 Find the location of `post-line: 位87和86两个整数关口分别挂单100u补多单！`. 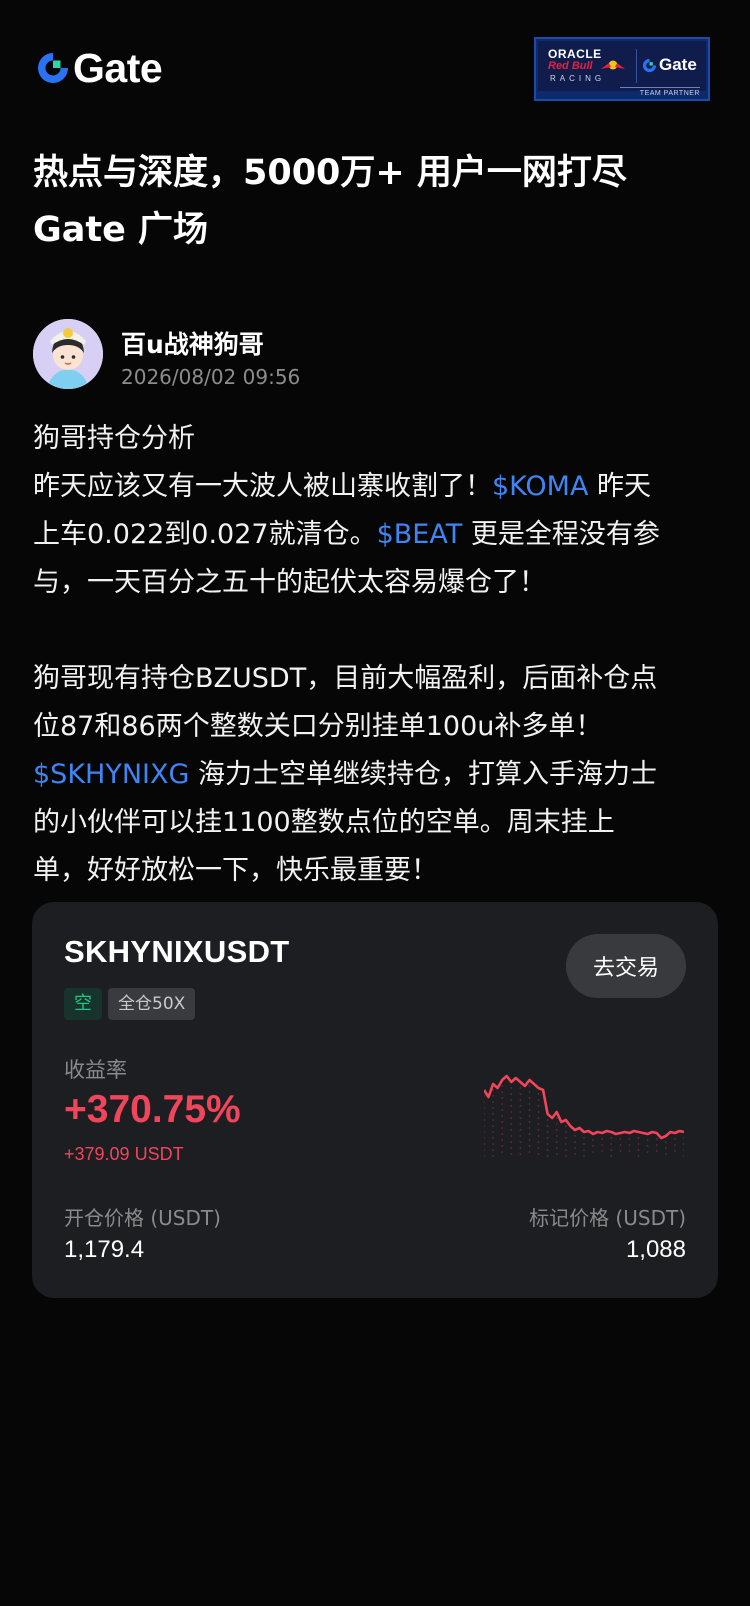

post-line: 位87和86两个整数关口分别挂单100u补多单！ is located at coordinates (318, 726).